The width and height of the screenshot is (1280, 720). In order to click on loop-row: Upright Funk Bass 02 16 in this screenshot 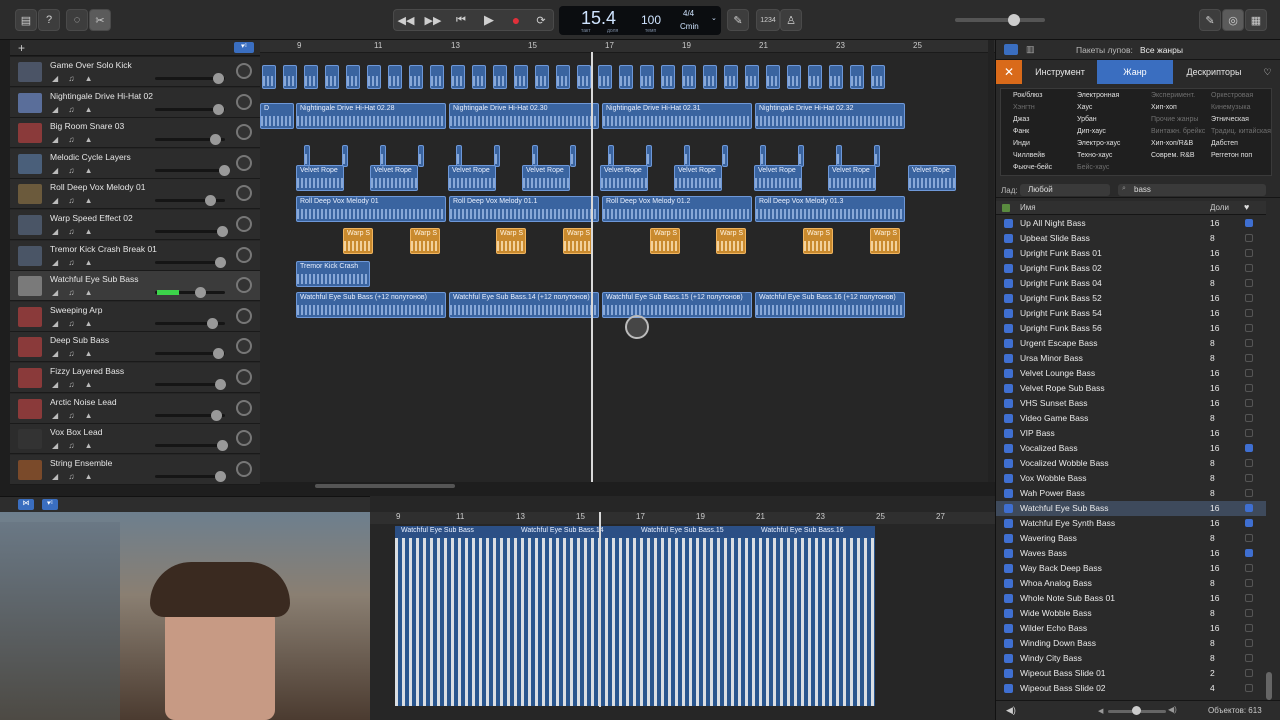, I will do `click(1131, 268)`.